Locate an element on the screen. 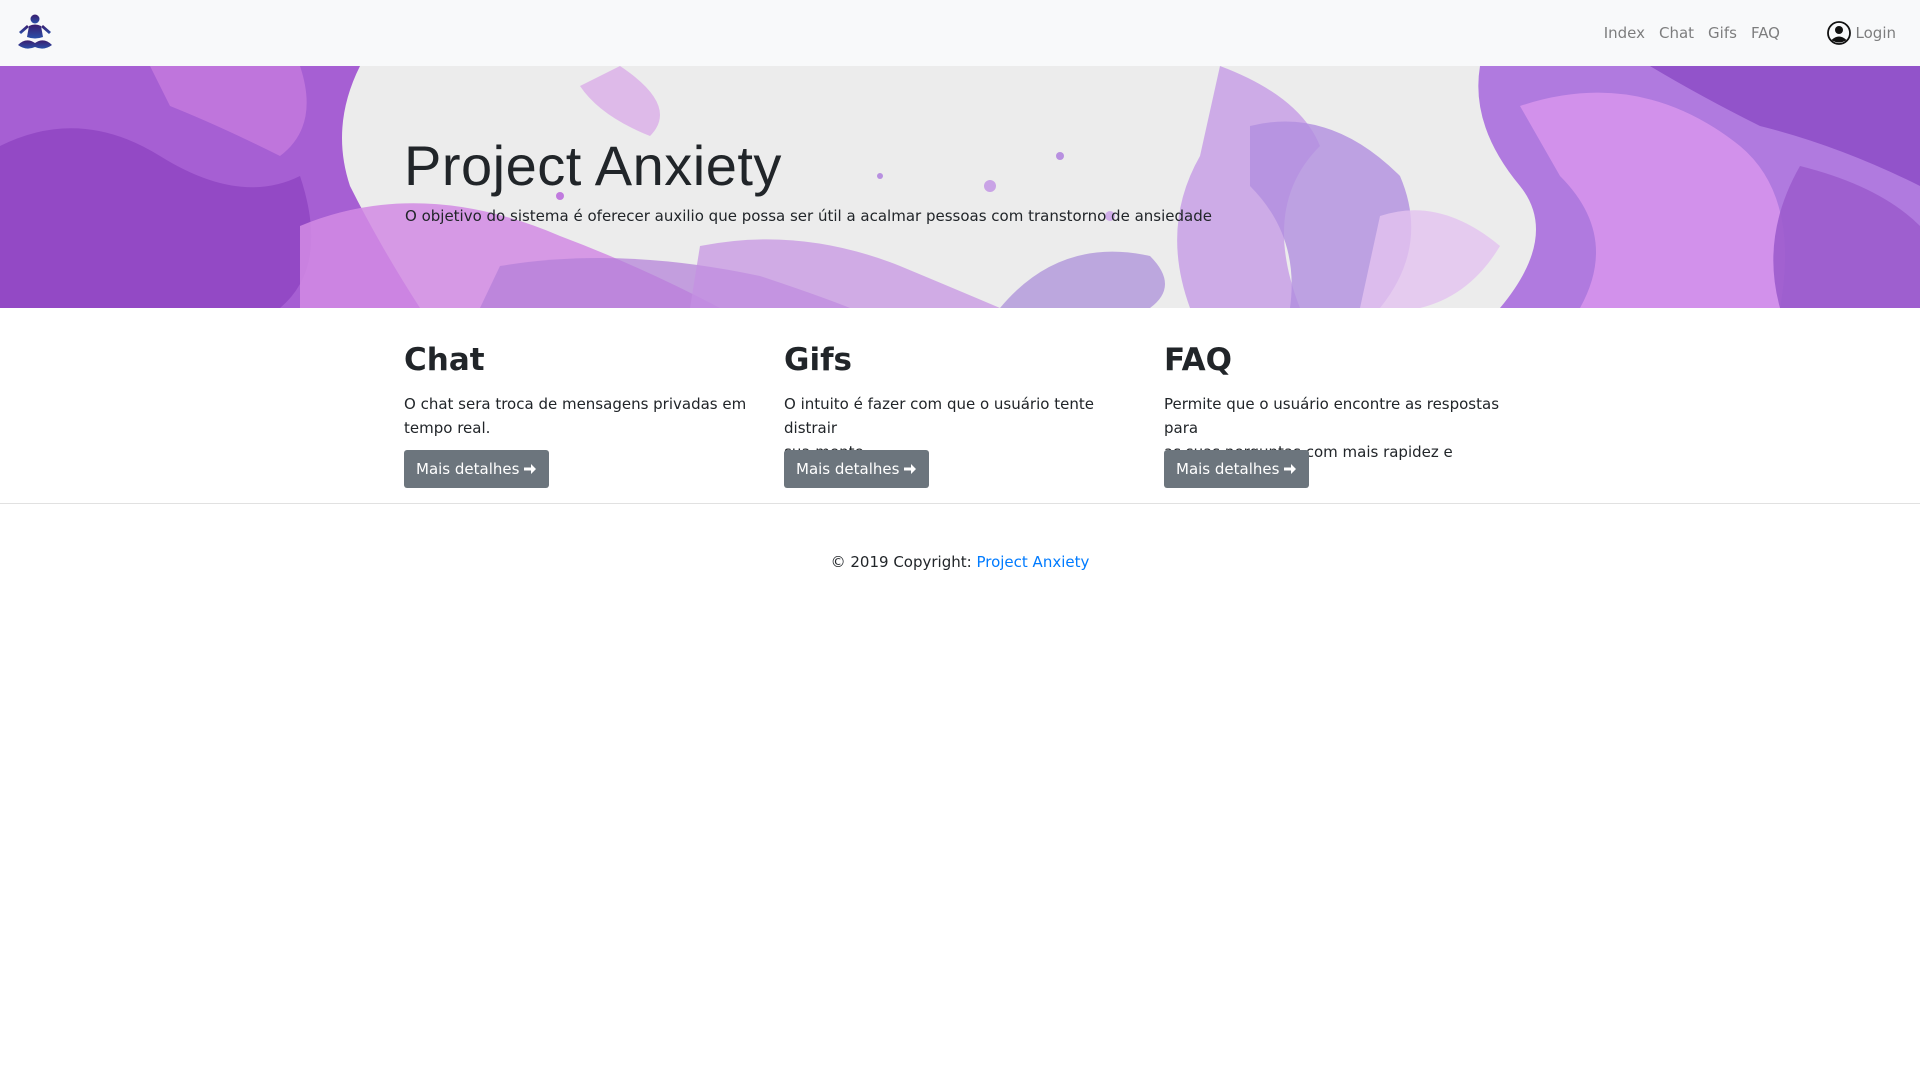 The height and width of the screenshot is (1080, 1920). page-title: Project Anxiety is located at coordinates (593, 165).